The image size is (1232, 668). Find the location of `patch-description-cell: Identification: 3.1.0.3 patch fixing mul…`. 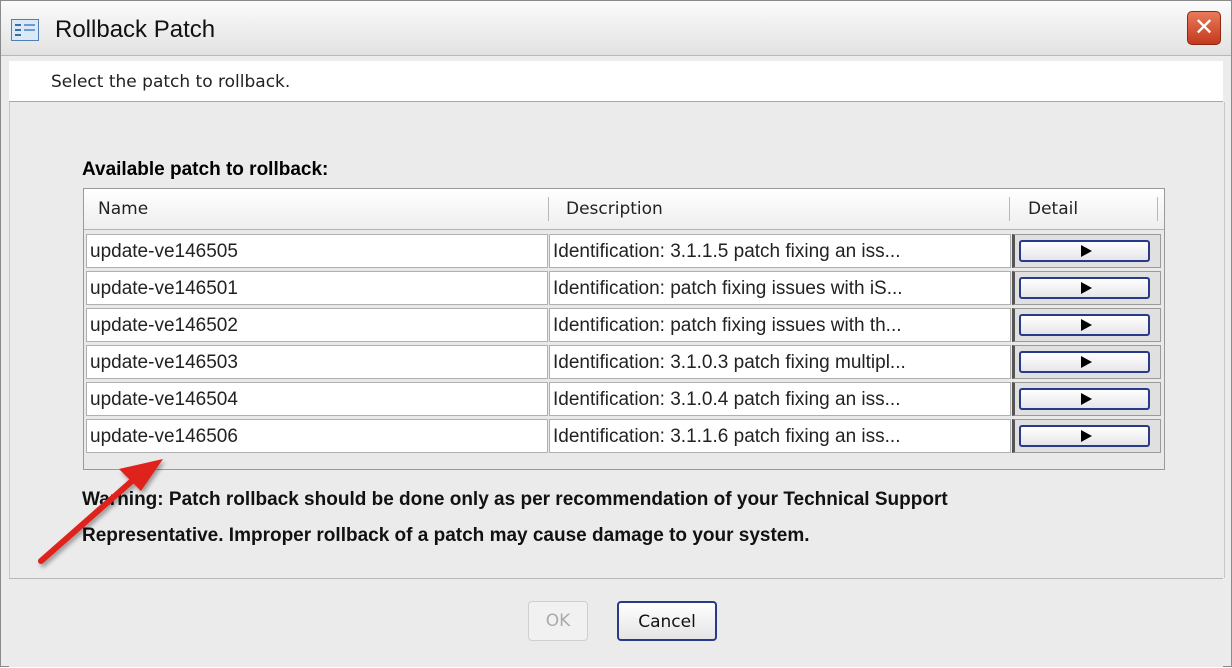

patch-description-cell: Identification: 3.1.0.3 patch fixing mul… is located at coordinates (780, 362).